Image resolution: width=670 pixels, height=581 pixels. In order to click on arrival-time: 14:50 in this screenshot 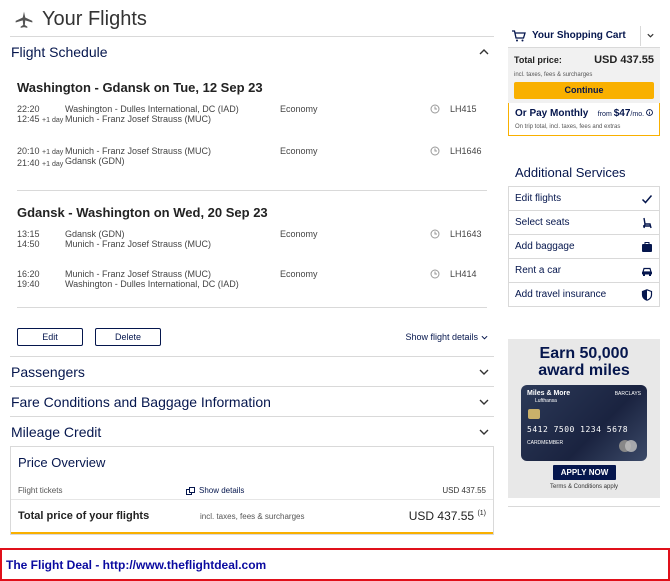, I will do `click(28, 244)`.